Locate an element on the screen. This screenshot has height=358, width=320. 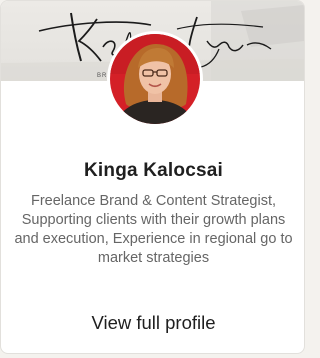
avatar is located at coordinates (155, 79).